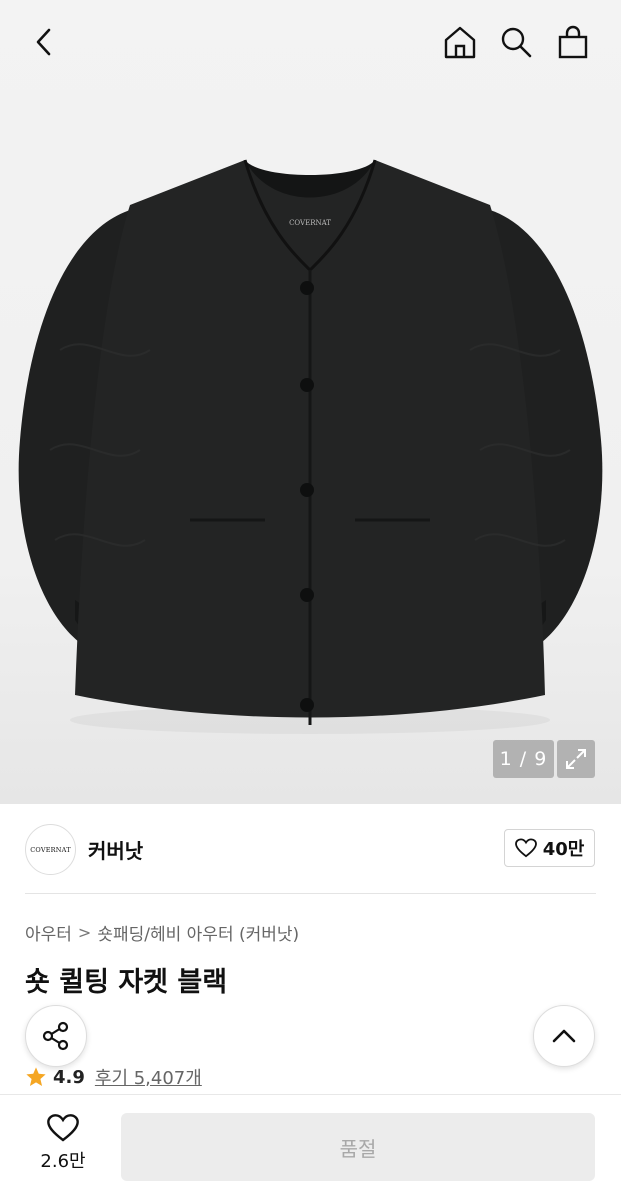  What do you see at coordinates (69, 1077) in the screenshot?
I see `rating-score: 4.9` at bounding box center [69, 1077].